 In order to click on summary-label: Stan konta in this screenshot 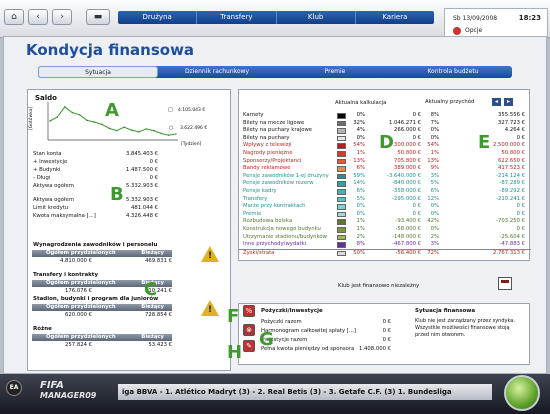, I will do `click(47, 154)`.